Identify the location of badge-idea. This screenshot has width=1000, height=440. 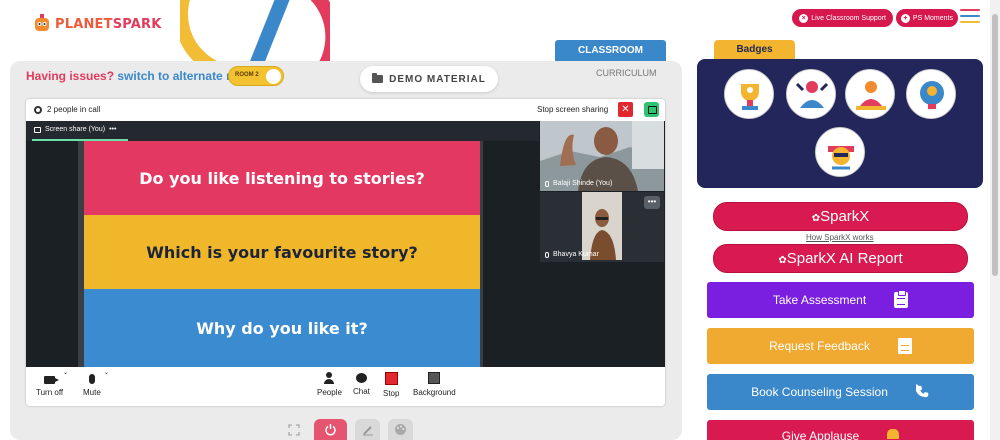
(931, 94).